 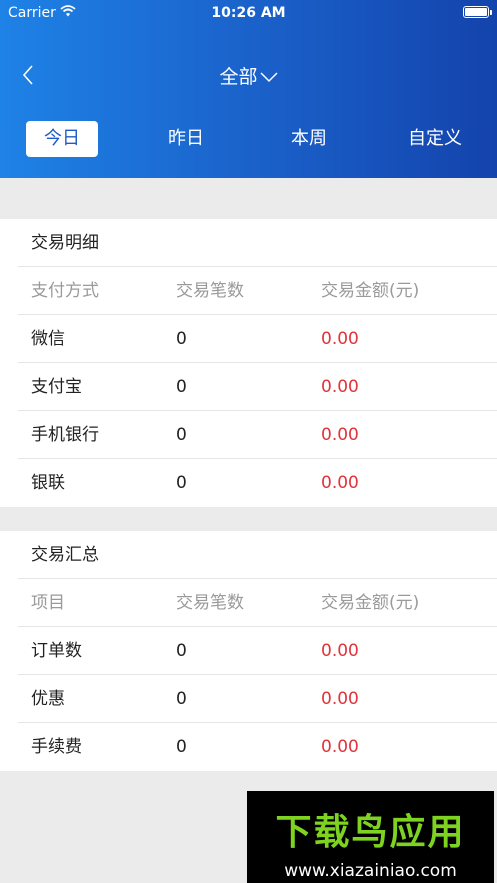 I want to click on column-header: 项目, so click(x=48, y=603).